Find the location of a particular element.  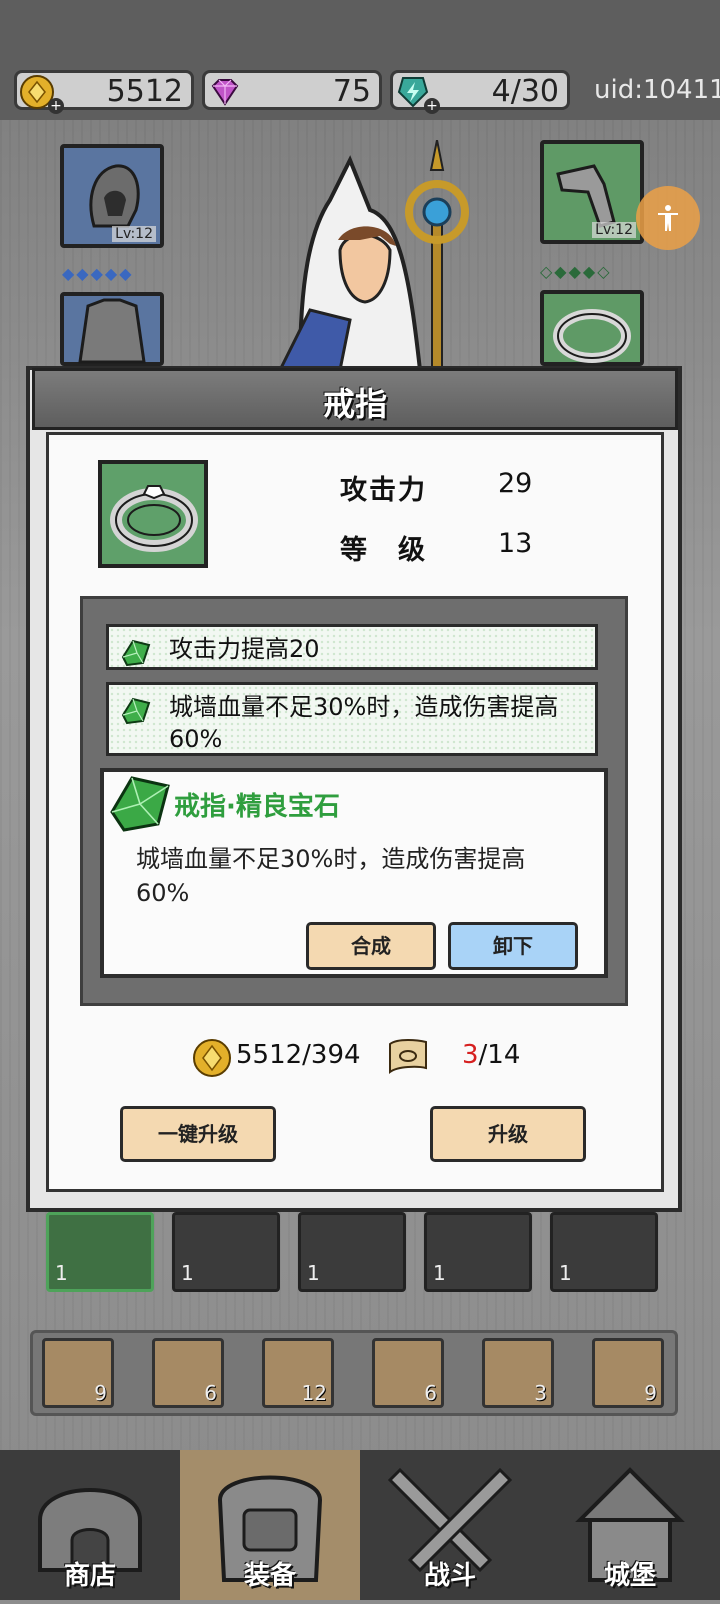

add-energy-button: + is located at coordinates (432, 106).